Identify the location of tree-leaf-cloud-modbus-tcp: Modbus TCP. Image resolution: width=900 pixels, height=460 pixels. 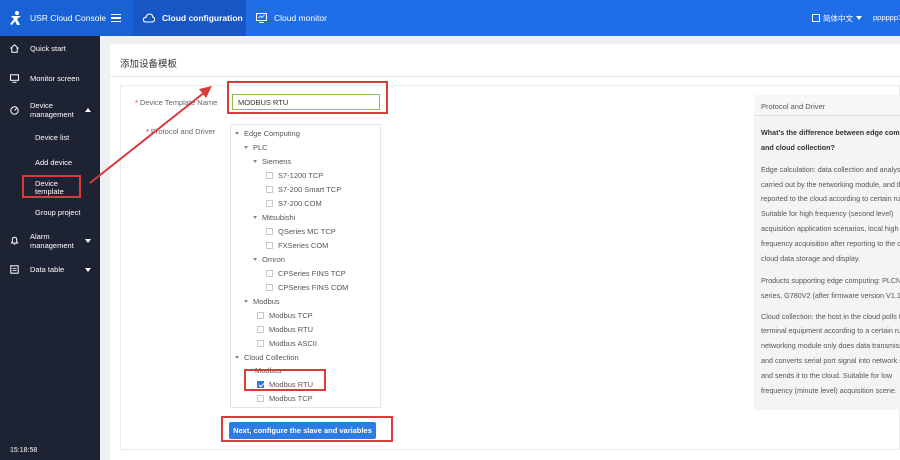
(285, 398).